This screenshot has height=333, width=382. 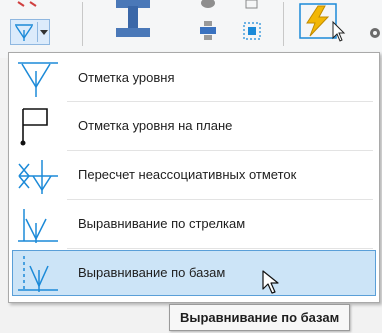 What do you see at coordinates (322, 22) in the screenshot?
I see `lightning-select-icon` at bounding box center [322, 22].